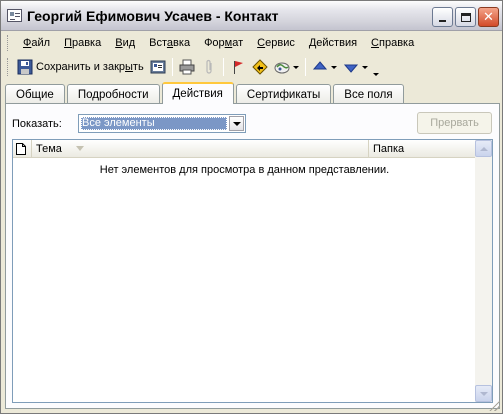  I want to click on column-subject-label: Тема, so click(49, 149).